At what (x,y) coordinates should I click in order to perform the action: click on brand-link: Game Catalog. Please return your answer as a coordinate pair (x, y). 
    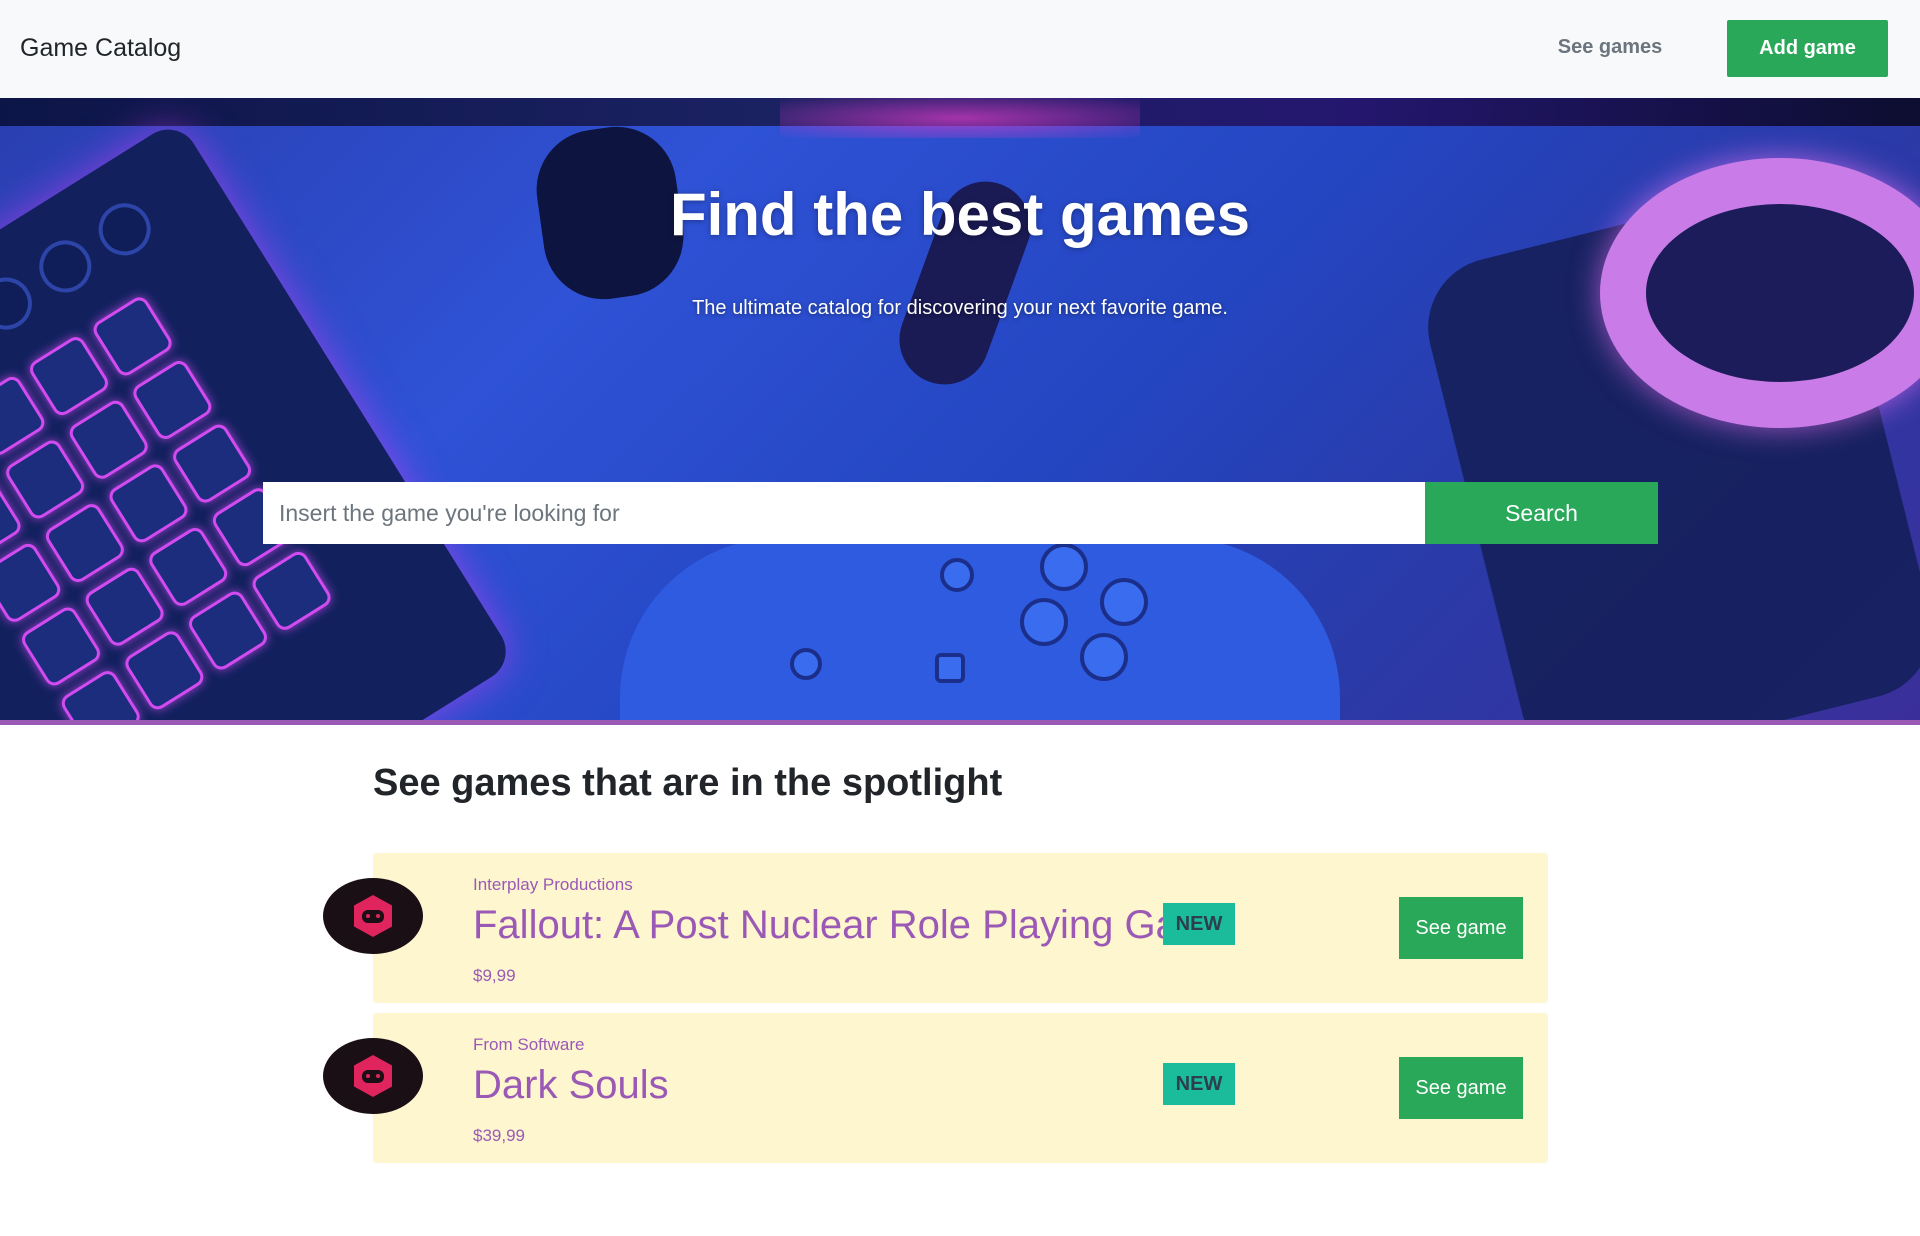
    Looking at the image, I should click on (100, 48).